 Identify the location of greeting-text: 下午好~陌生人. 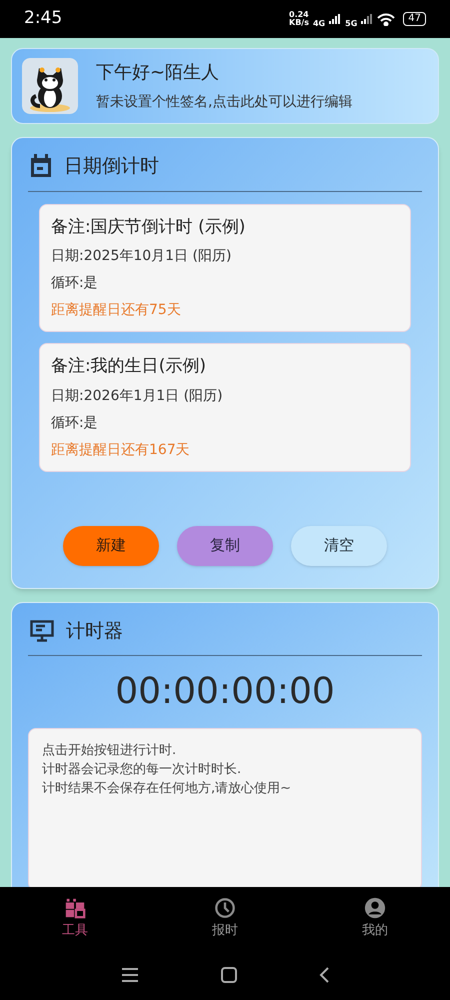
(158, 73).